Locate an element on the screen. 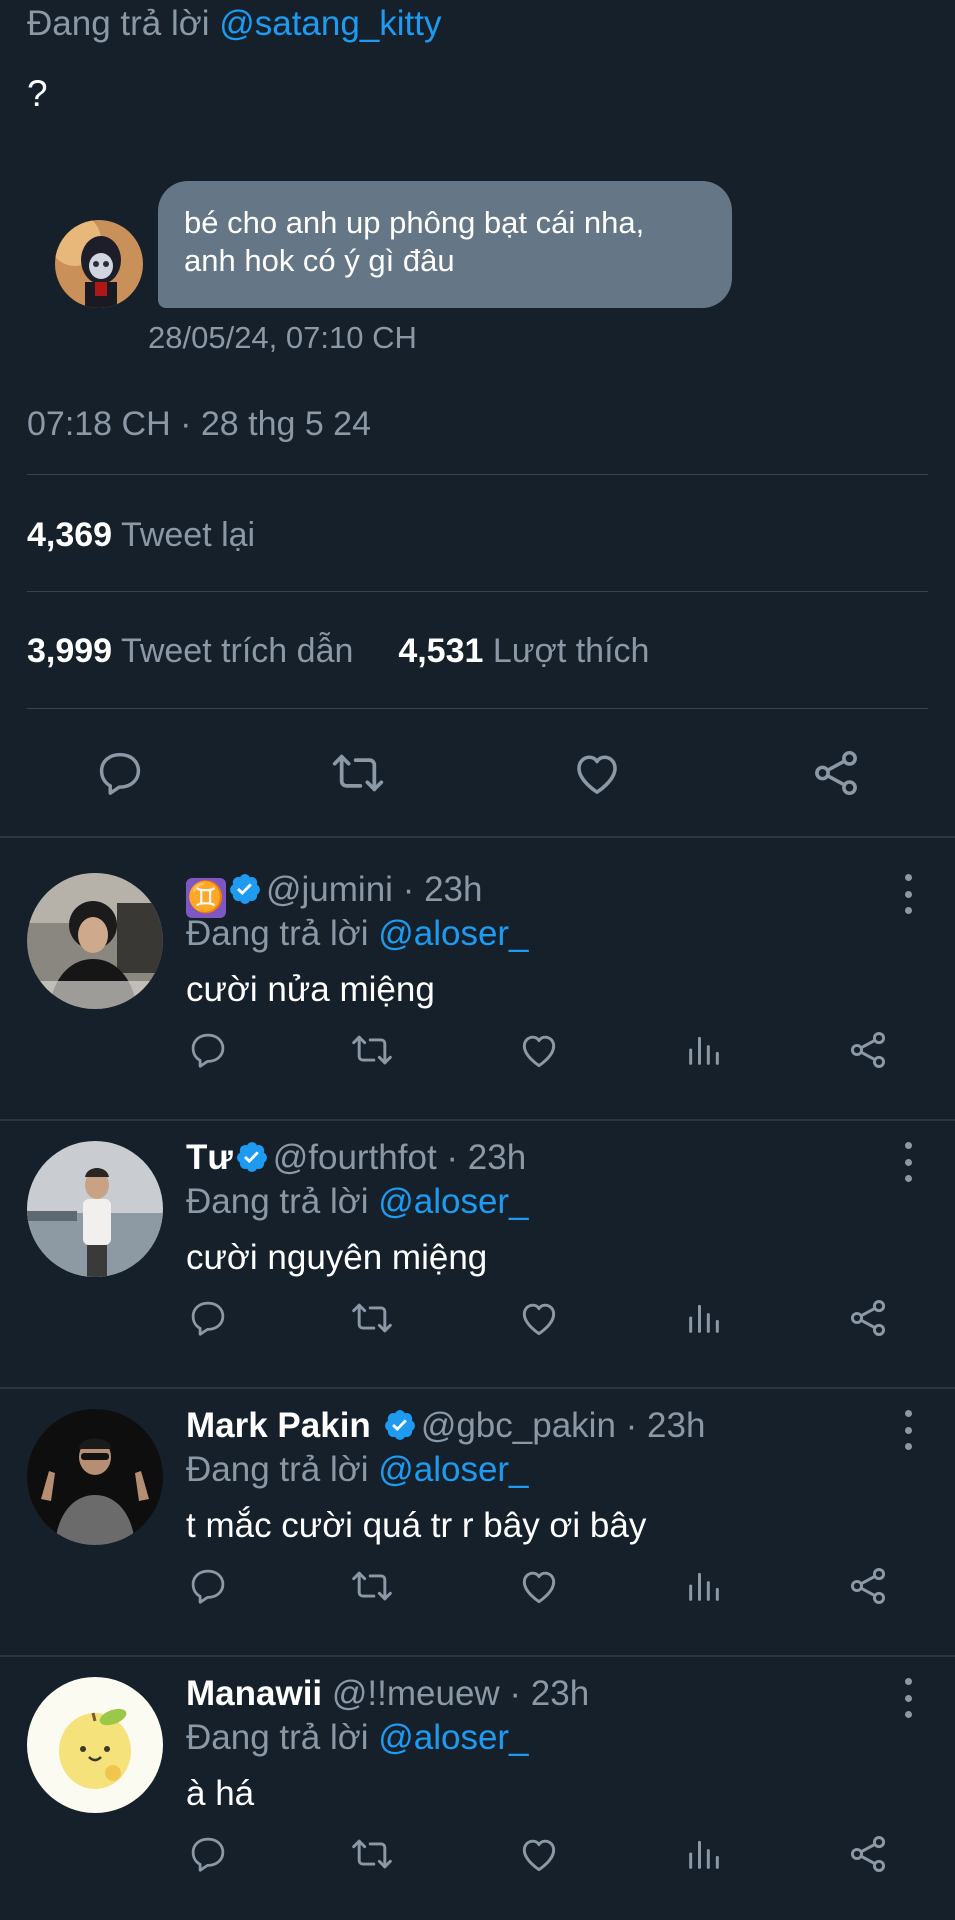  reply-header: Mark Pakin @gbc_pakin · 23h is located at coordinates (445, 1428).